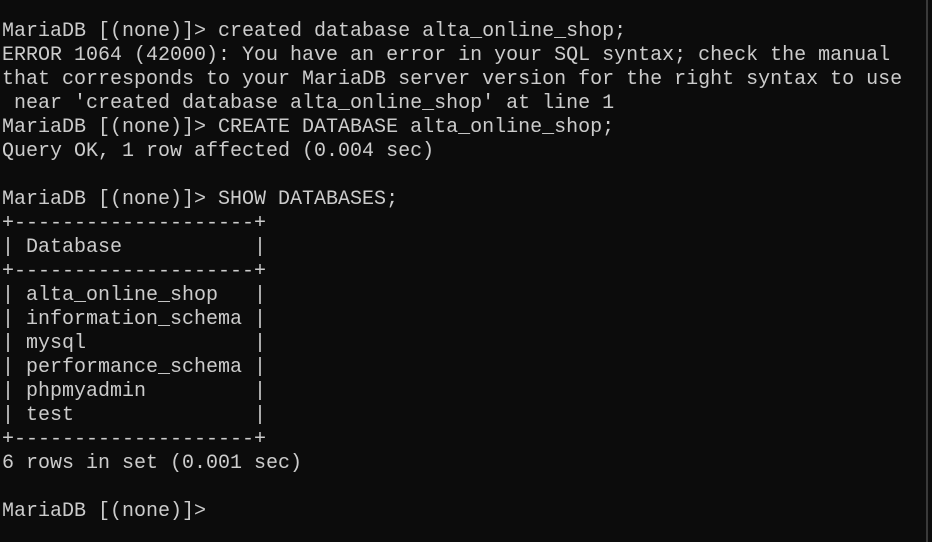  What do you see at coordinates (134, 367) in the screenshot?
I see `table-row: | performance_schema |` at bounding box center [134, 367].